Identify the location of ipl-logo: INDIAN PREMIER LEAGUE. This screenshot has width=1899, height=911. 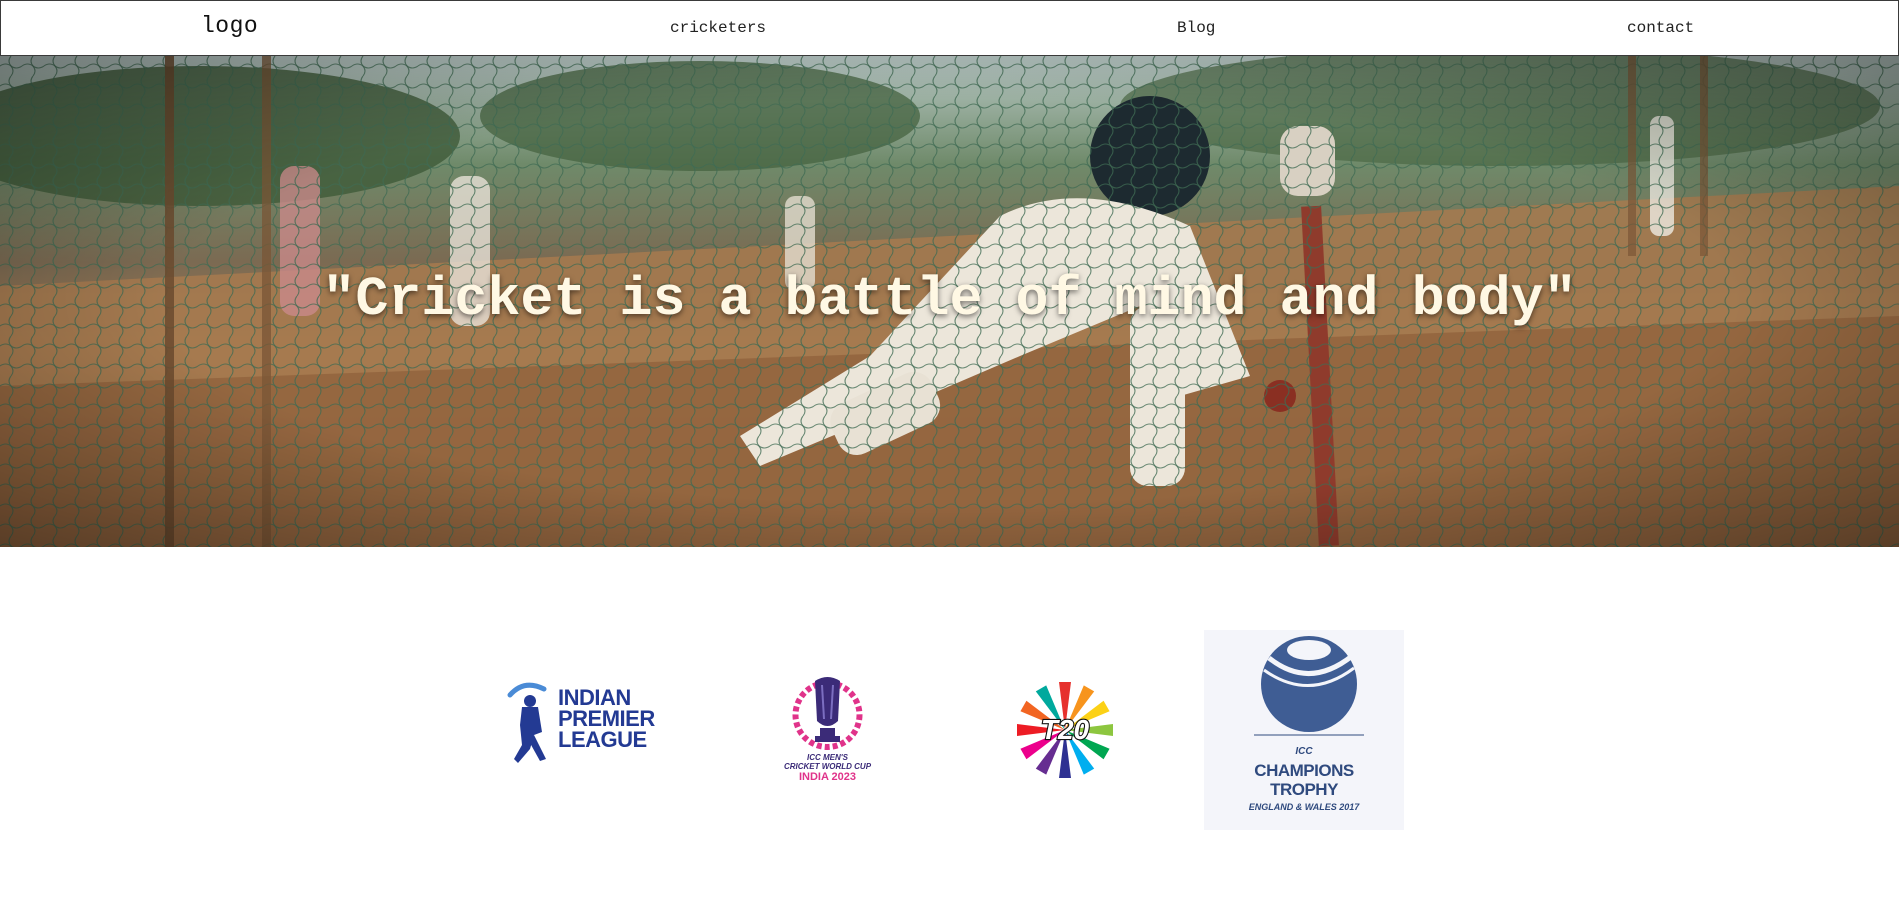
(587, 727).